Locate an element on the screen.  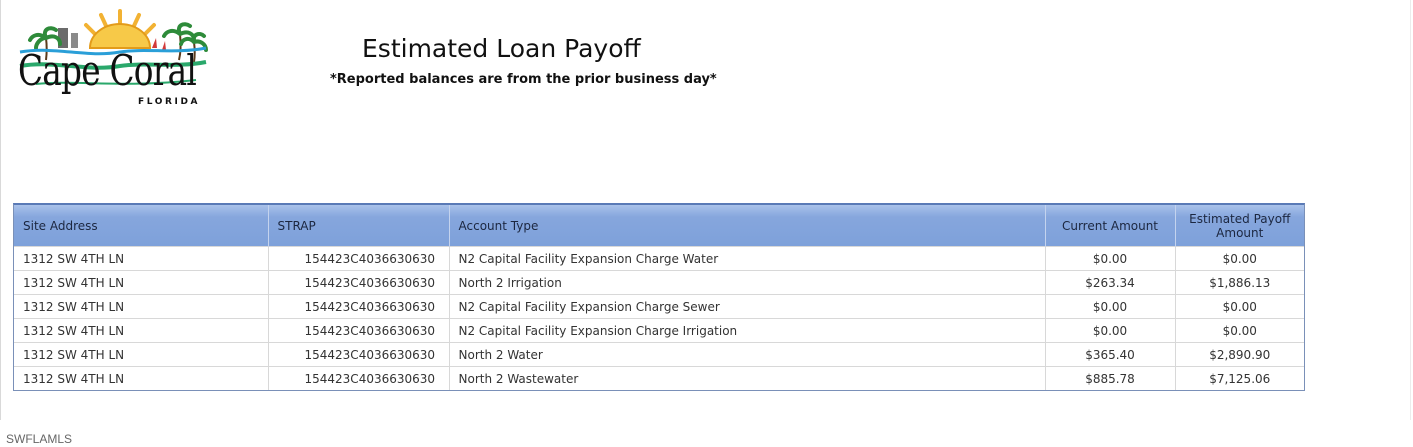
cell-current-amount: $263.34 is located at coordinates (1109, 282).